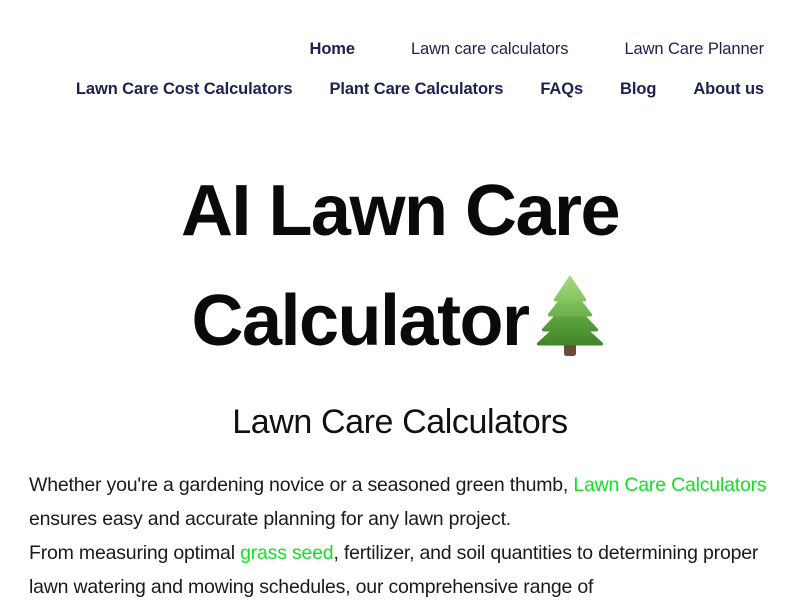 Image resolution: width=800 pixels, height=600 pixels. Describe the element at coordinates (669, 485) in the screenshot. I see `link-lawn-care-calculators: Lawn Care Calculators` at that location.